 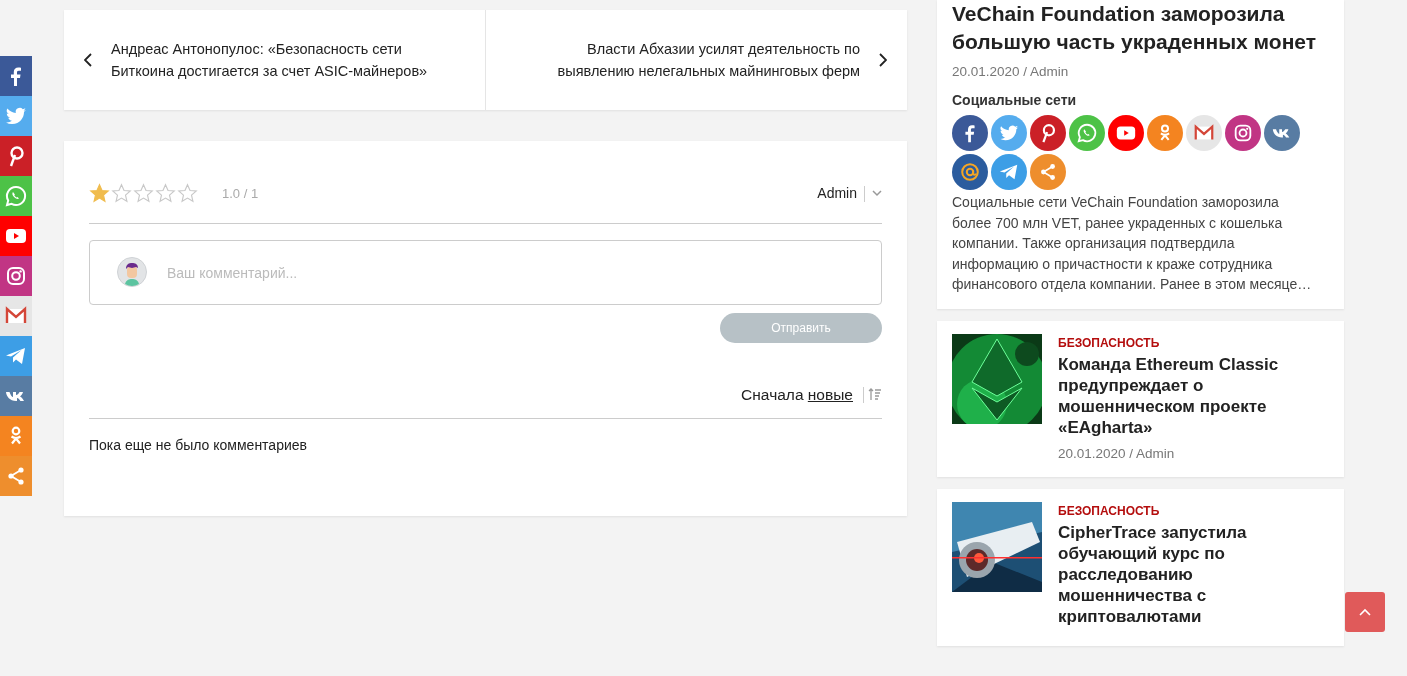 What do you see at coordinates (875, 395) in the screenshot?
I see `sort-icon` at bounding box center [875, 395].